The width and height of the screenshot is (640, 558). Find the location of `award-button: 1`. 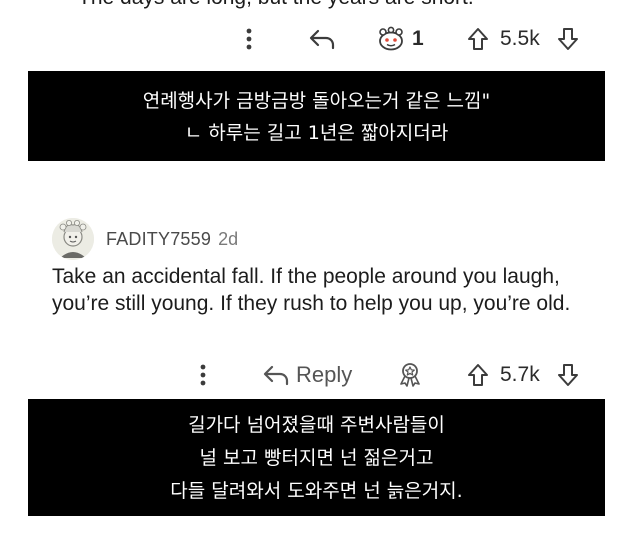

award-button: 1 is located at coordinates (400, 39).